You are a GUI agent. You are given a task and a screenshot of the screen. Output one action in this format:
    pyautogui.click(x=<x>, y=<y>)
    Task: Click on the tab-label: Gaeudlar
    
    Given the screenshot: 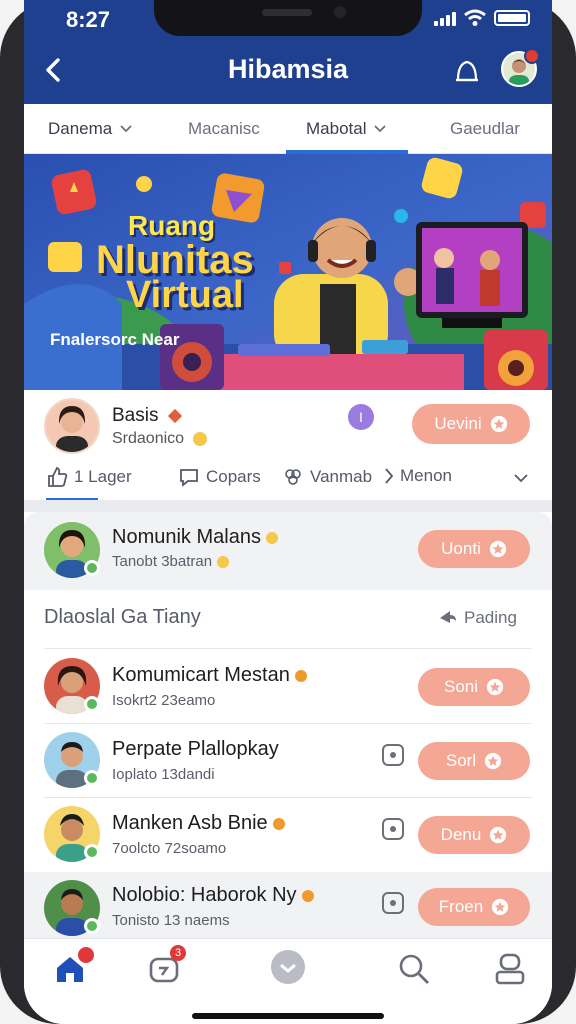 What is the action you would take?
    pyautogui.click(x=485, y=128)
    